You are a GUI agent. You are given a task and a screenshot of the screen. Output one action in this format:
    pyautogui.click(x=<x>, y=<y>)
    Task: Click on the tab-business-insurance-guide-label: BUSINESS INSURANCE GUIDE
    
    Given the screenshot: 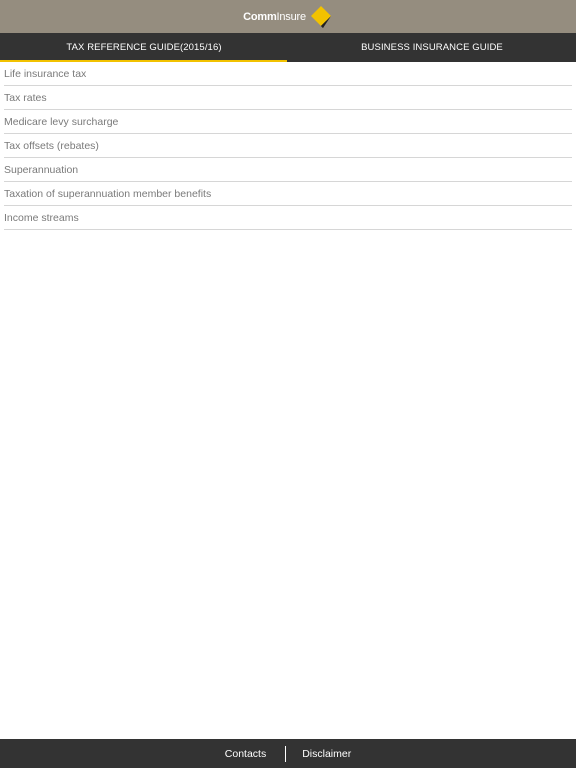 What is the action you would take?
    pyautogui.click(x=432, y=47)
    